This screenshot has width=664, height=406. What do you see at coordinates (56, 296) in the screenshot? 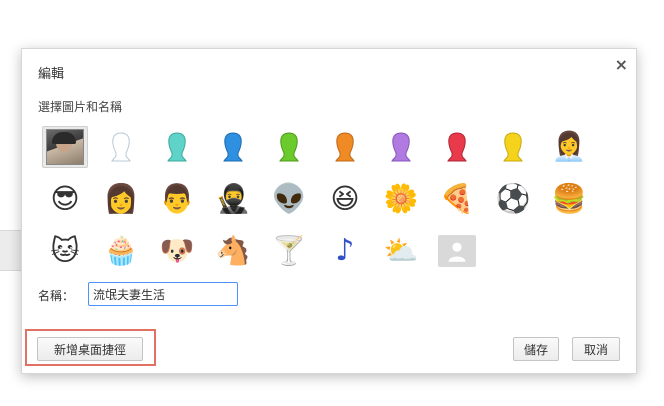
I see `name-label: 名稱：` at bounding box center [56, 296].